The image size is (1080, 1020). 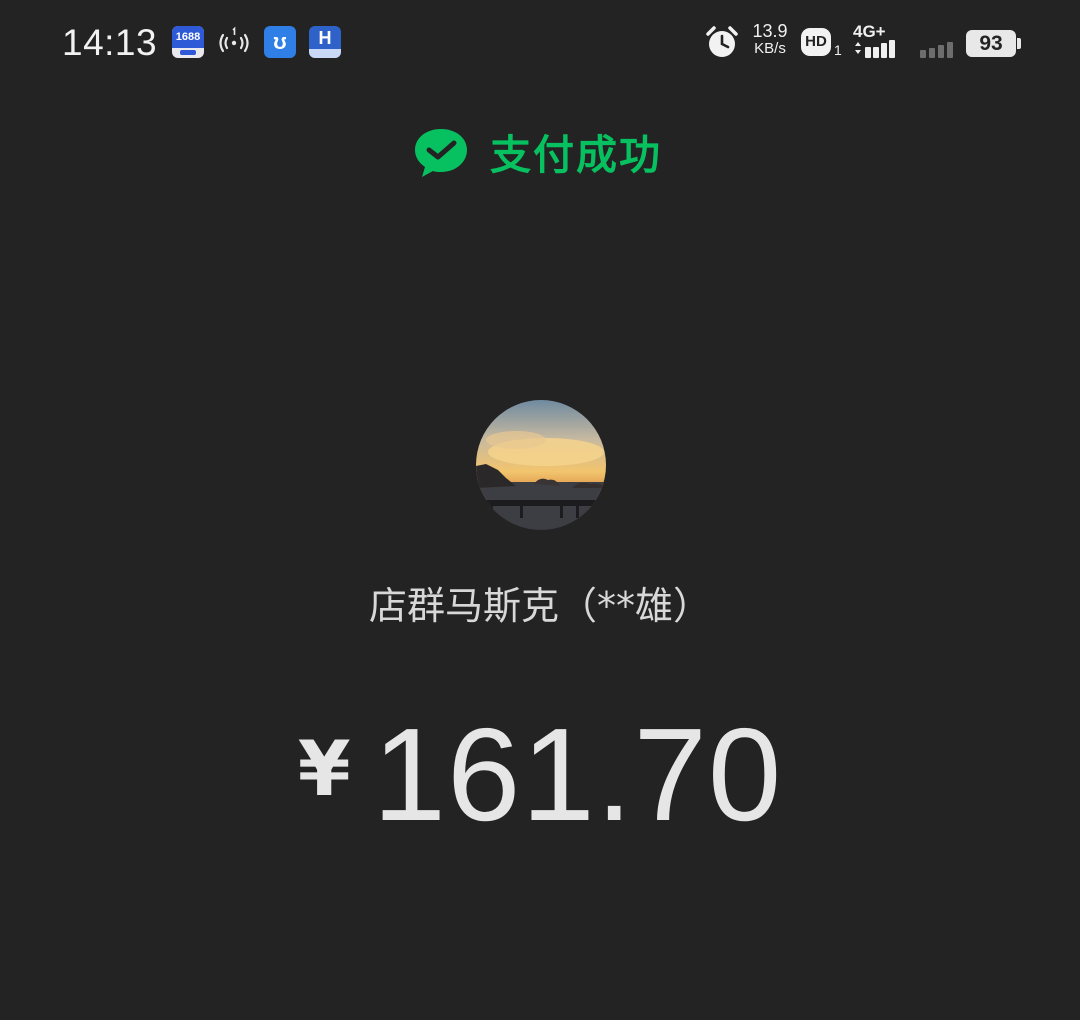 I want to click on merchant-avatar, so click(x=541, y=465).